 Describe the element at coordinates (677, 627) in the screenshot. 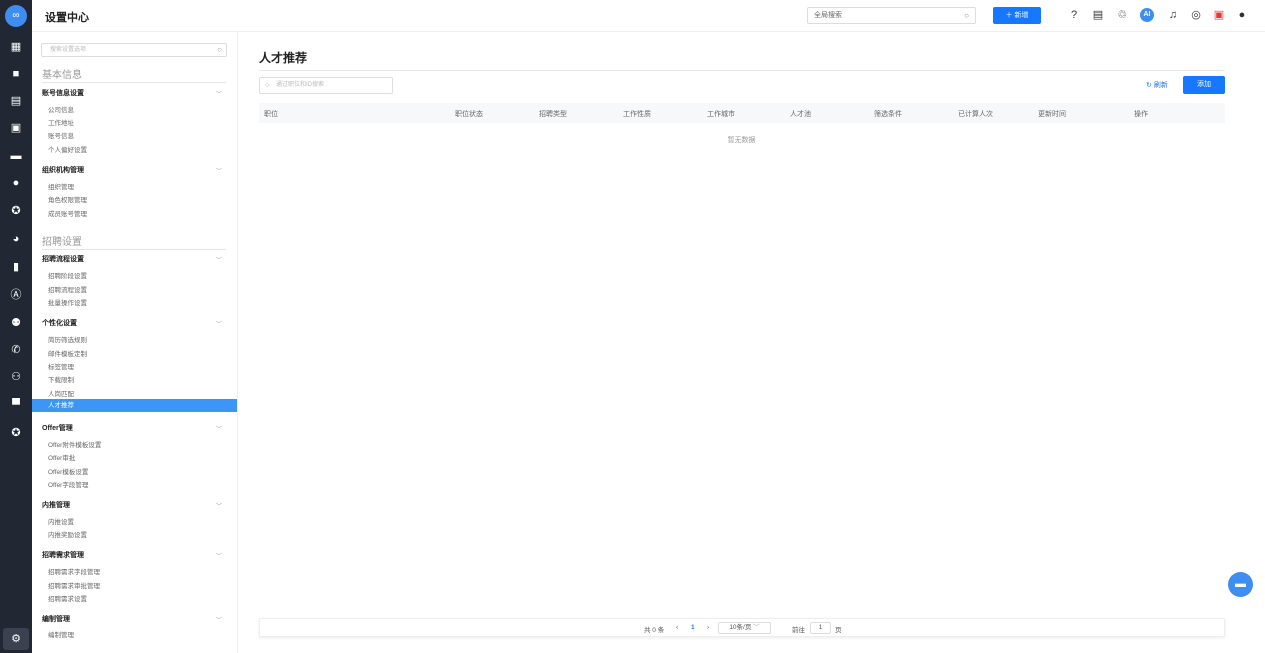

I see `pager-prev: ‹` at that location.